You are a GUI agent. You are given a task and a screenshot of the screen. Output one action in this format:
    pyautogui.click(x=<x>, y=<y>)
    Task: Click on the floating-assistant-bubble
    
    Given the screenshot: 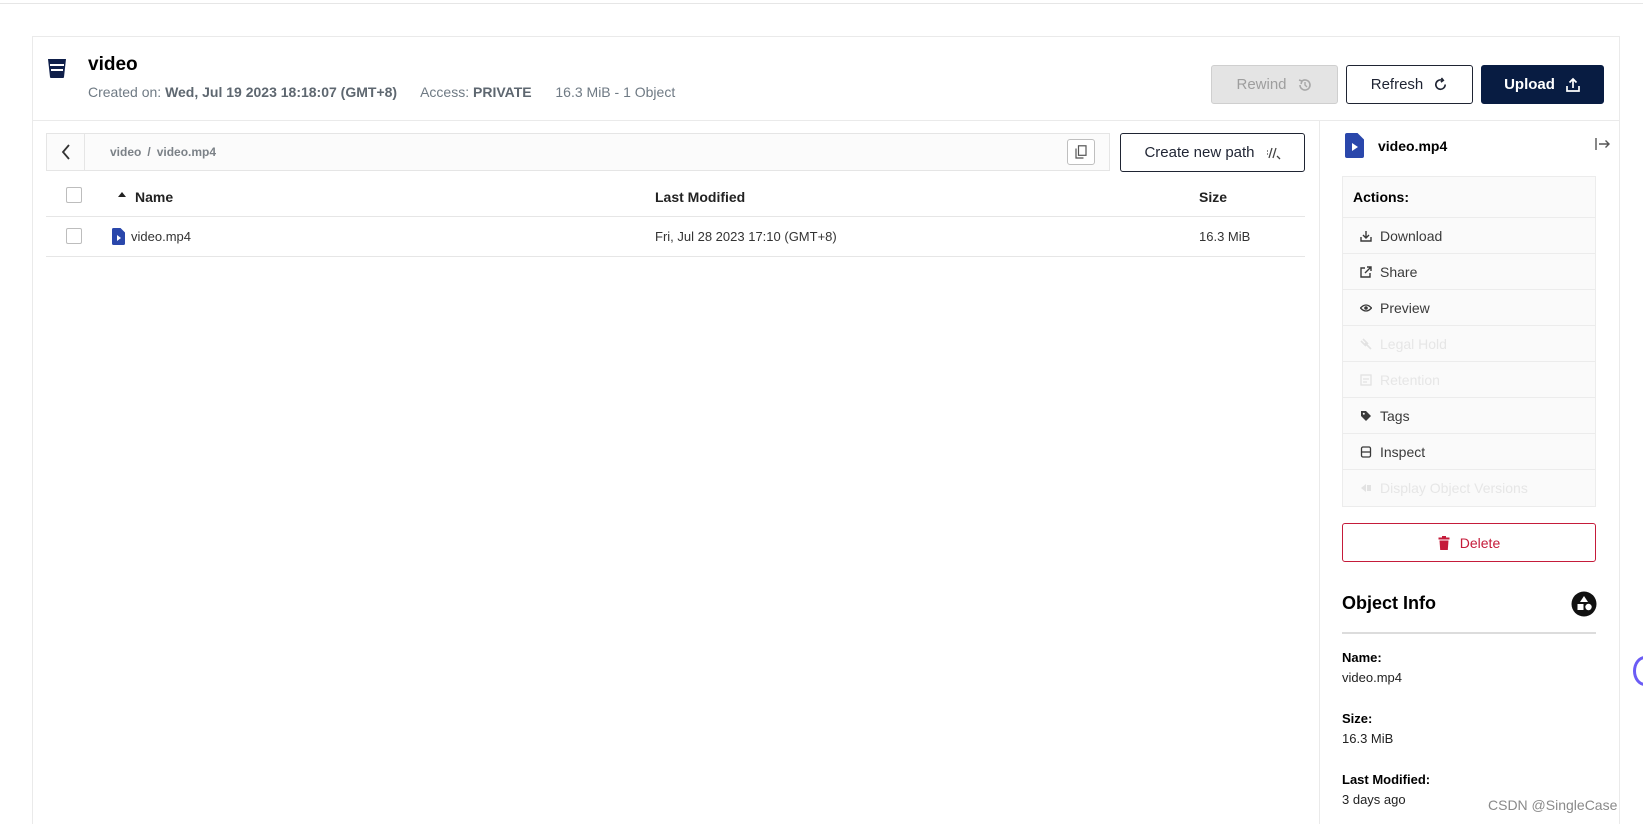 What is the action you would take?
    pyautogui.click(x=1638, y=671)
    